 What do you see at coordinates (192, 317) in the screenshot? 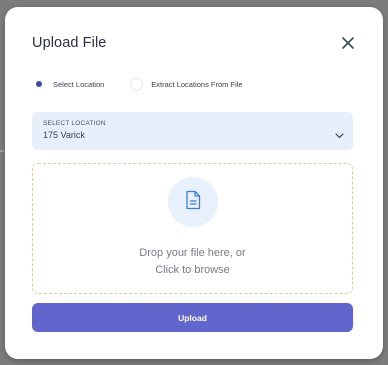
I see `upload-button: Upload` at bounding box center [192, 317].